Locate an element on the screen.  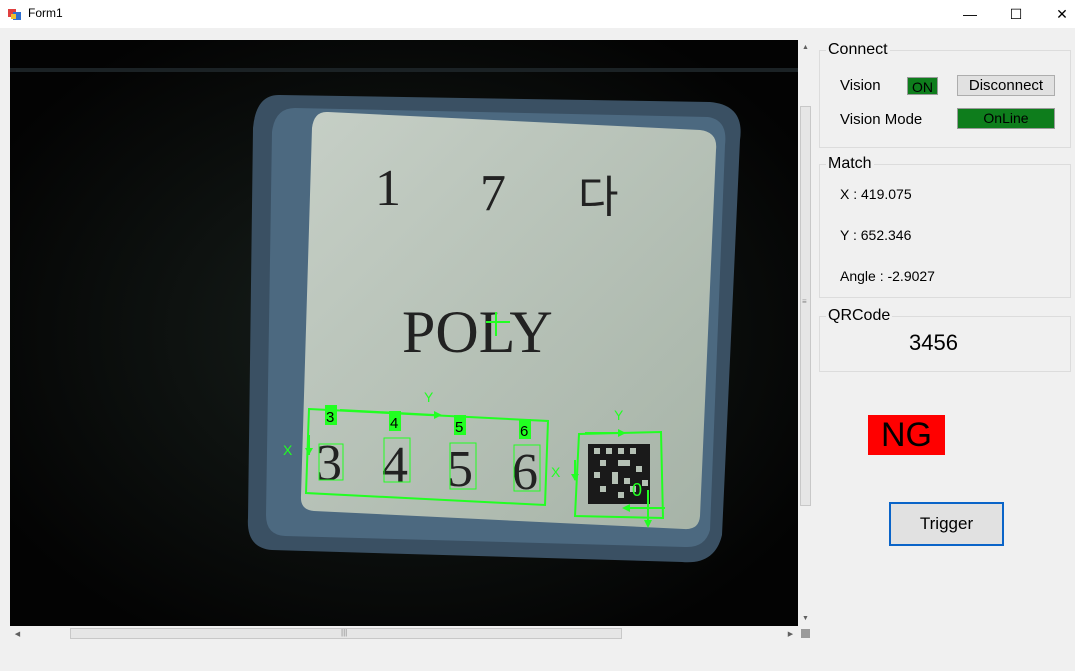
vertical-scrollbar: ▲ ≡ ▼ is located at coordinates (805, 333).